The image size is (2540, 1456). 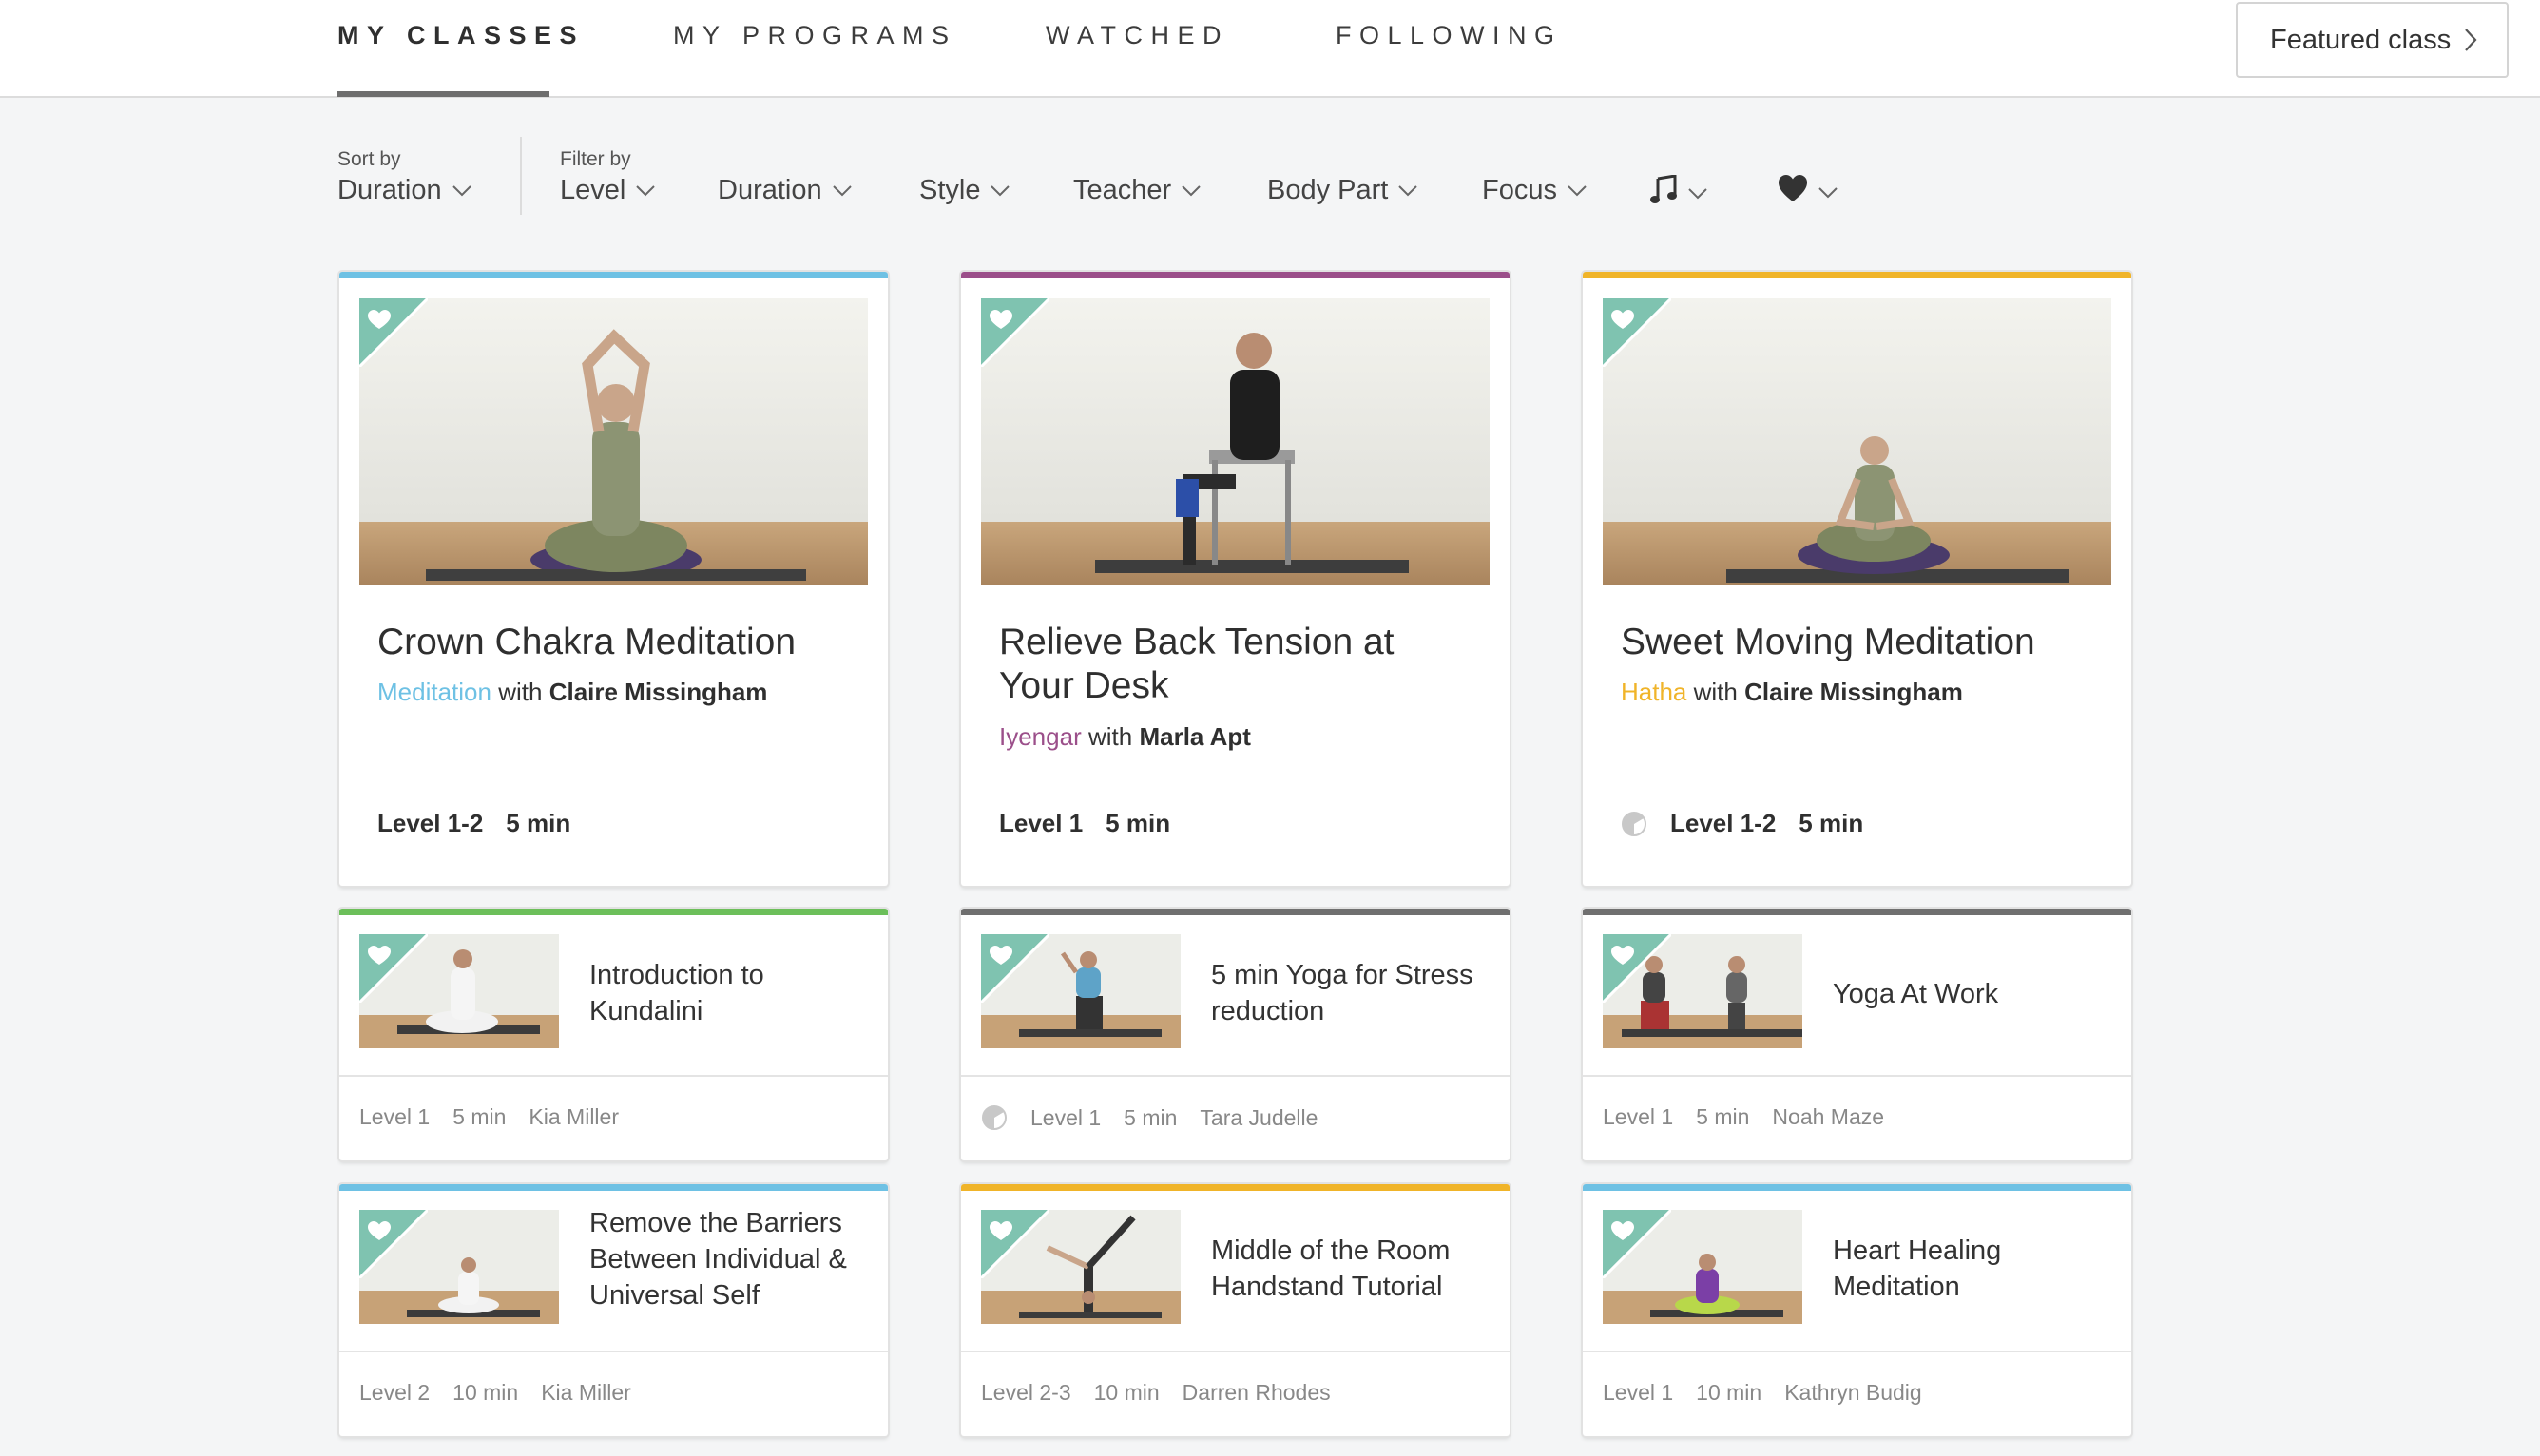 What do you see at coordinates (434, 692) in the screenshot?
I see `class-style: Meditation` at bounding box center [434, 692].